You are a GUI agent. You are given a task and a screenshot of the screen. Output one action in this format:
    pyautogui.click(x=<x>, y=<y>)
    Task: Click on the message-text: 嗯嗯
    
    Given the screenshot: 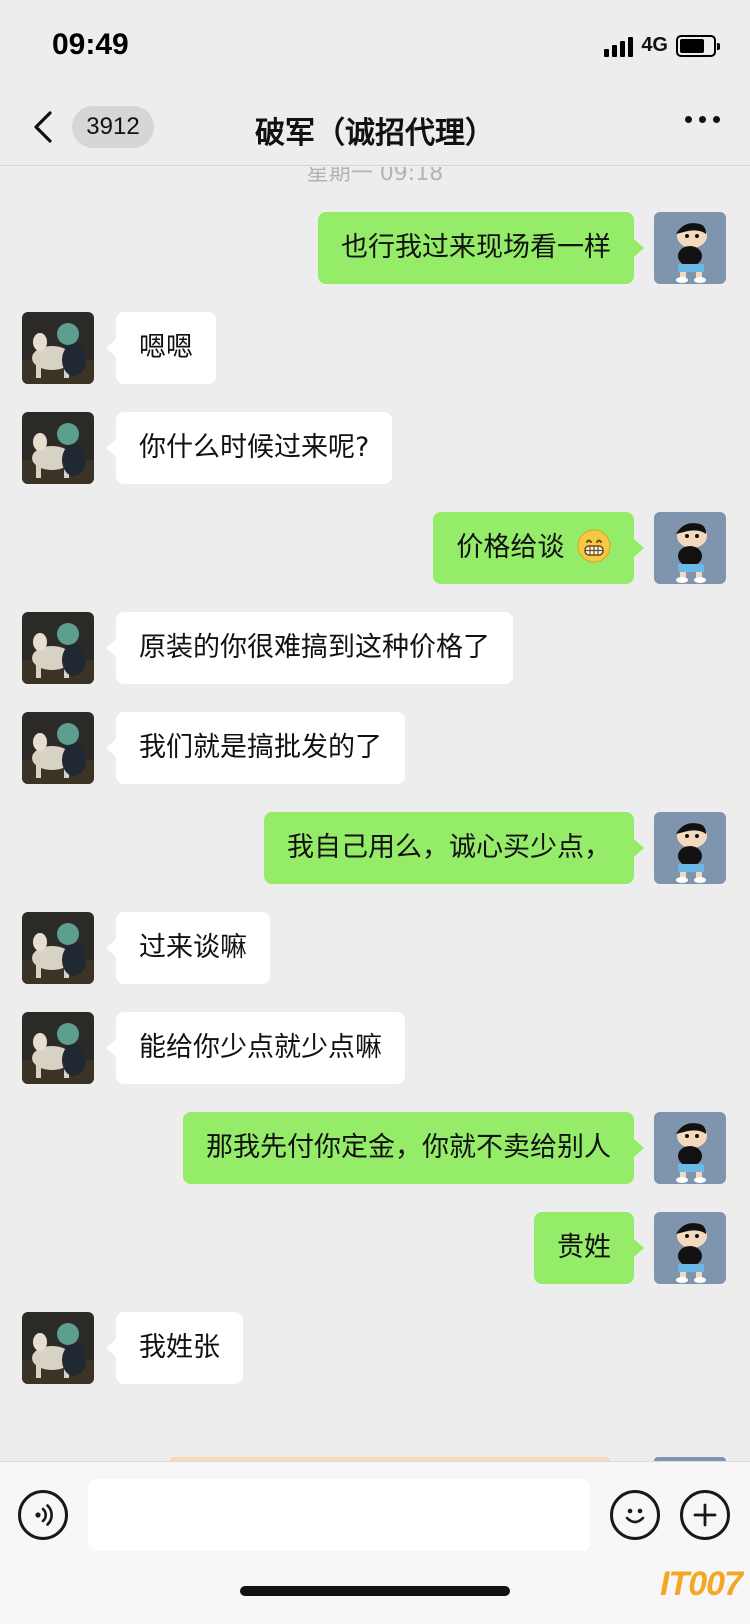 What is the action you would take?
    pyautogui.click(x=166, y=347)
    